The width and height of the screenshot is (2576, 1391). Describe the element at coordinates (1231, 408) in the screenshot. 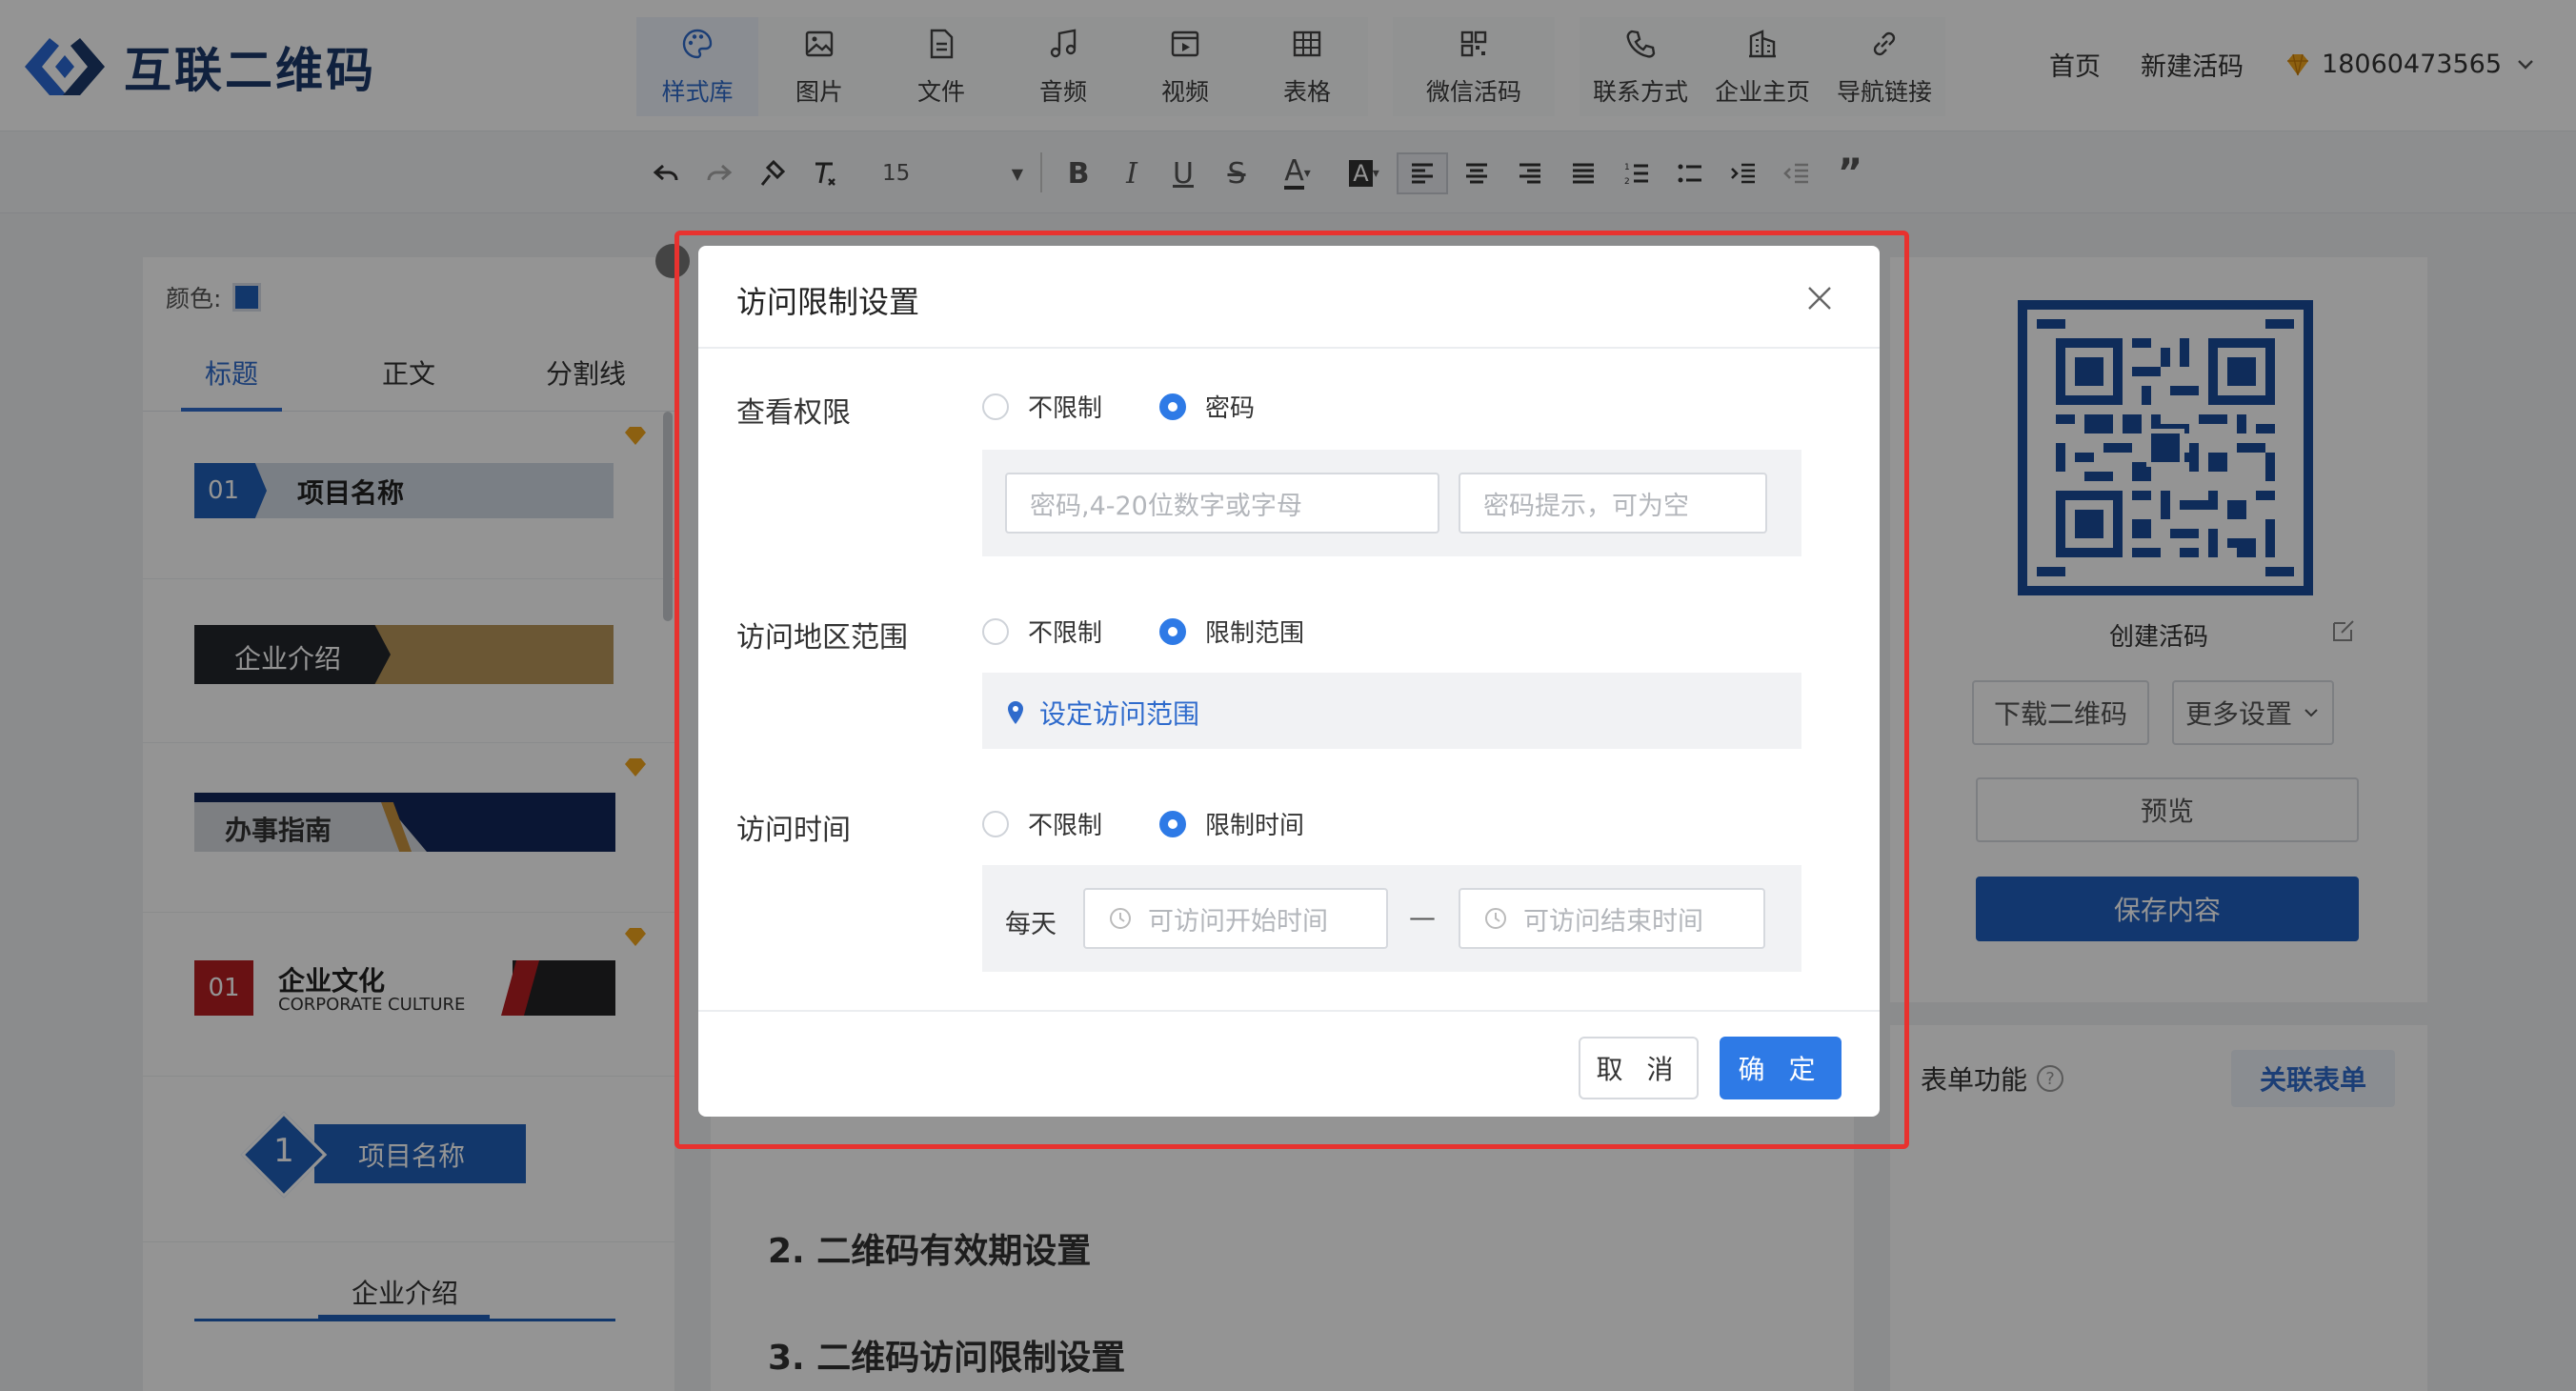

I see `radio-label: 密码` at that location.